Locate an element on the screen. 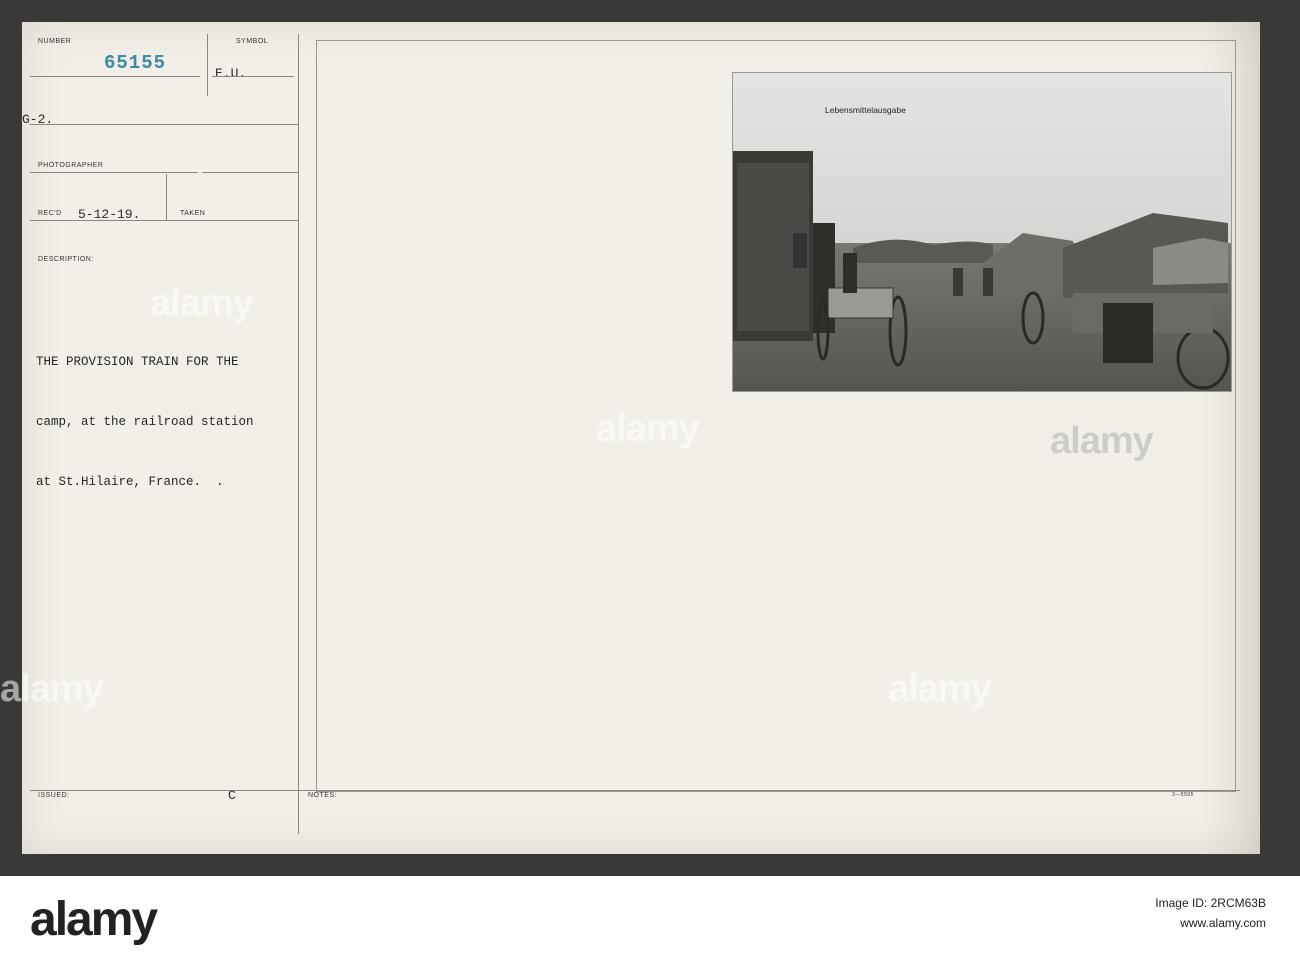  c-mark: C is located at coordinates (232, 795).